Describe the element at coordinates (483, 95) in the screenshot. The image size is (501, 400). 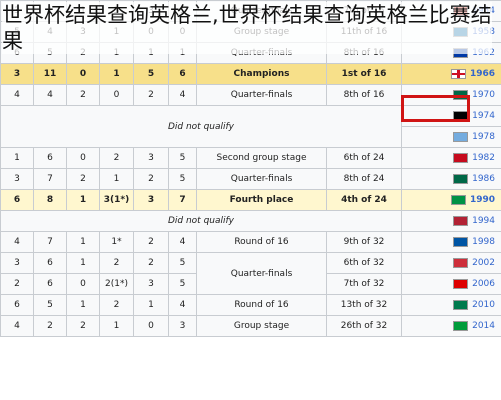
I see `year-link: 1970` at that location.